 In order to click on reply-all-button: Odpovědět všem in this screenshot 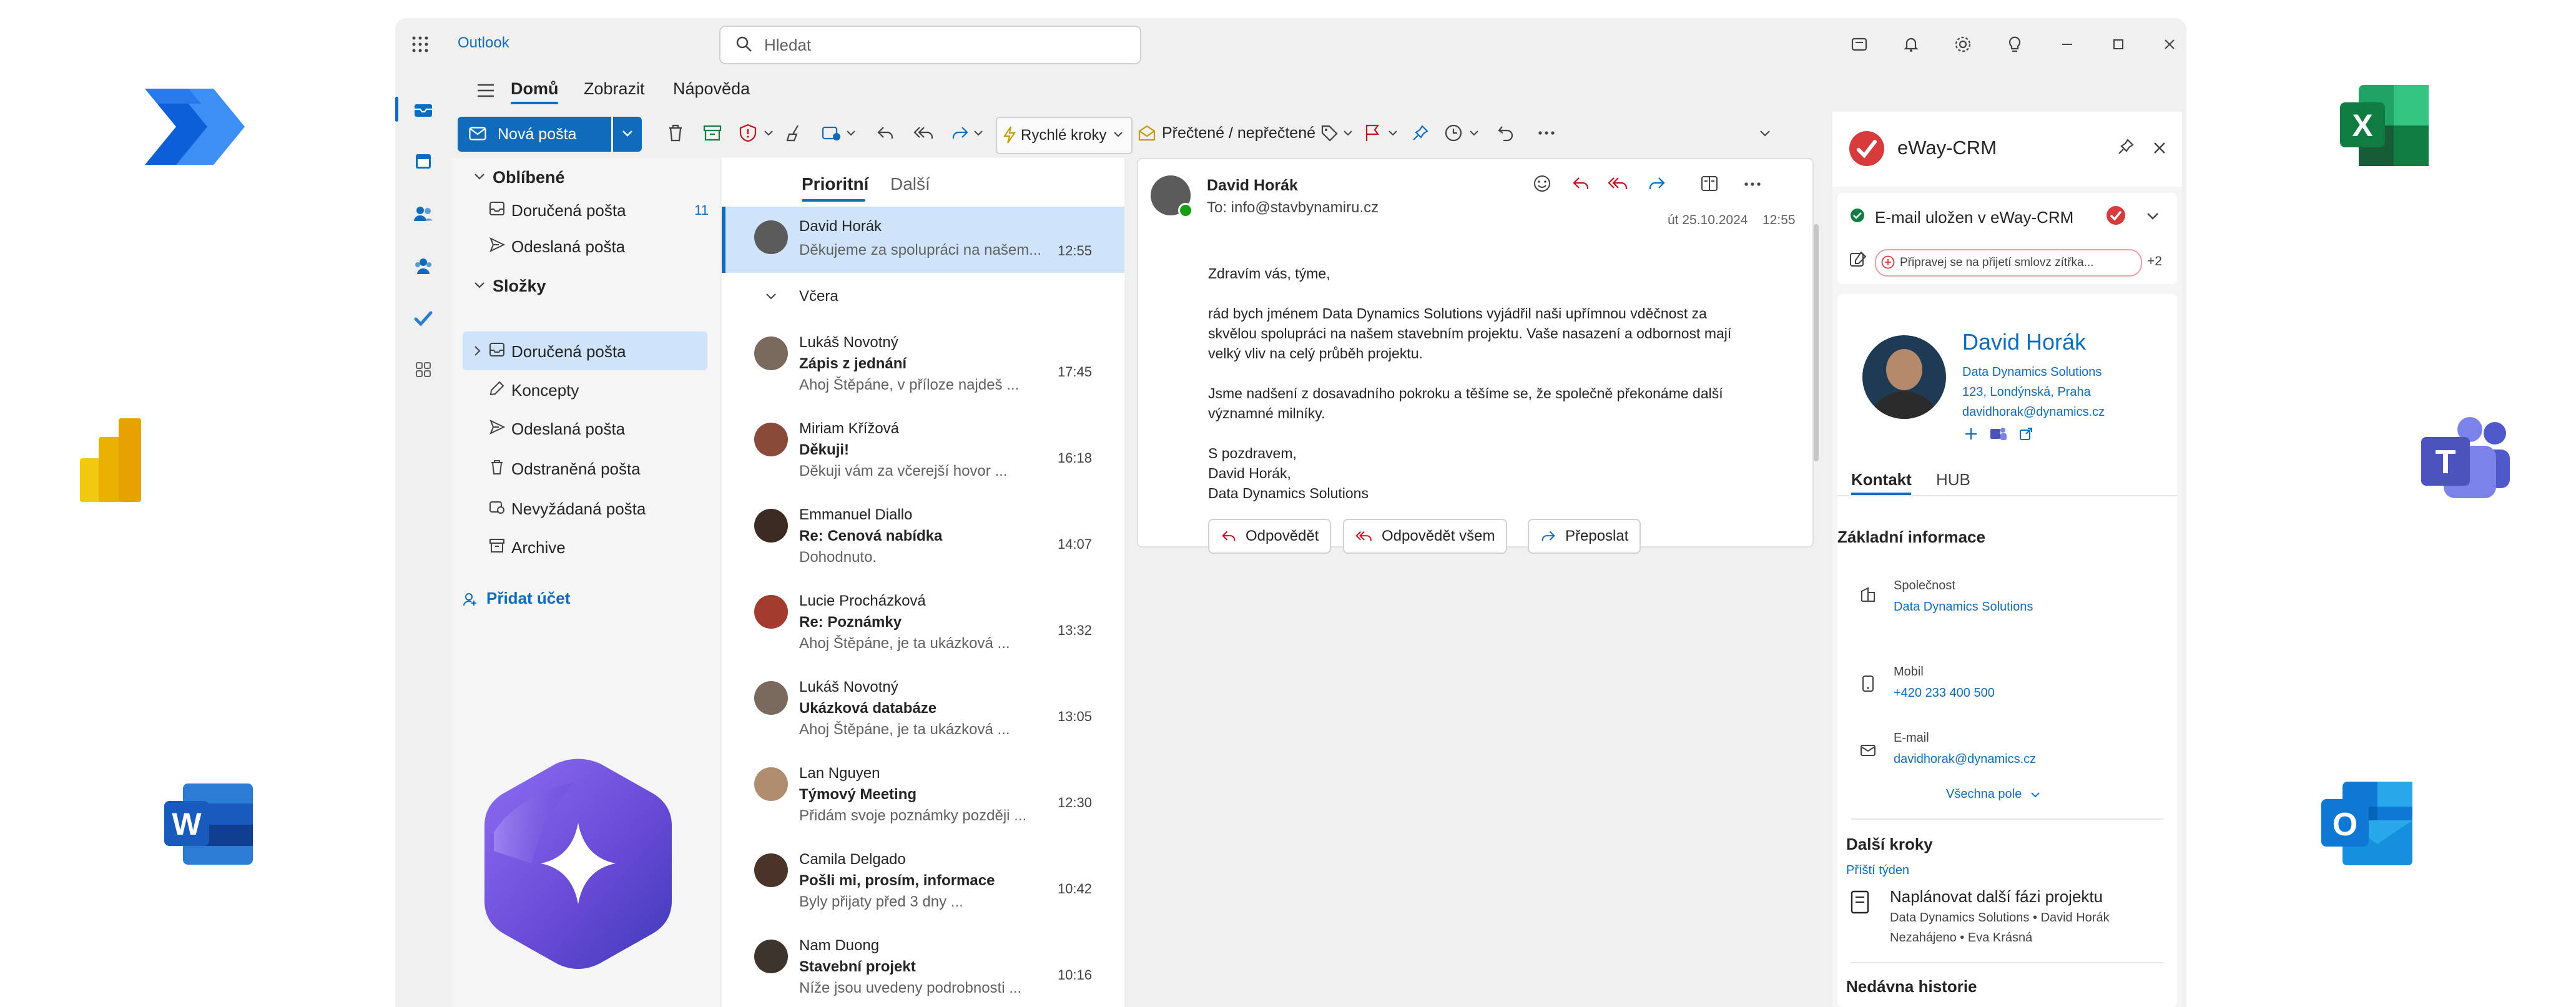, I will do `click(1425, 536)`.